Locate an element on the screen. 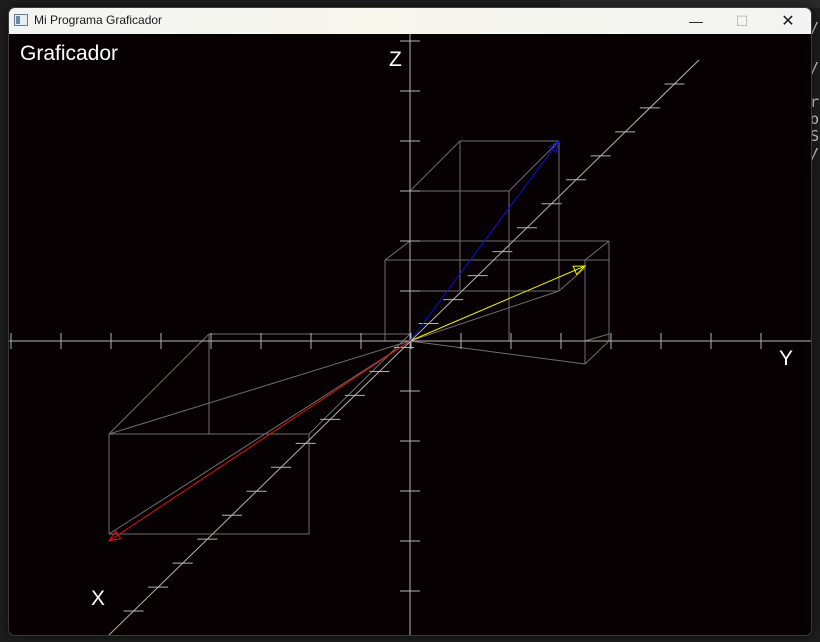 This screenshot has width=820, height=642. yellow-vector is located at coordinates (497, 303).